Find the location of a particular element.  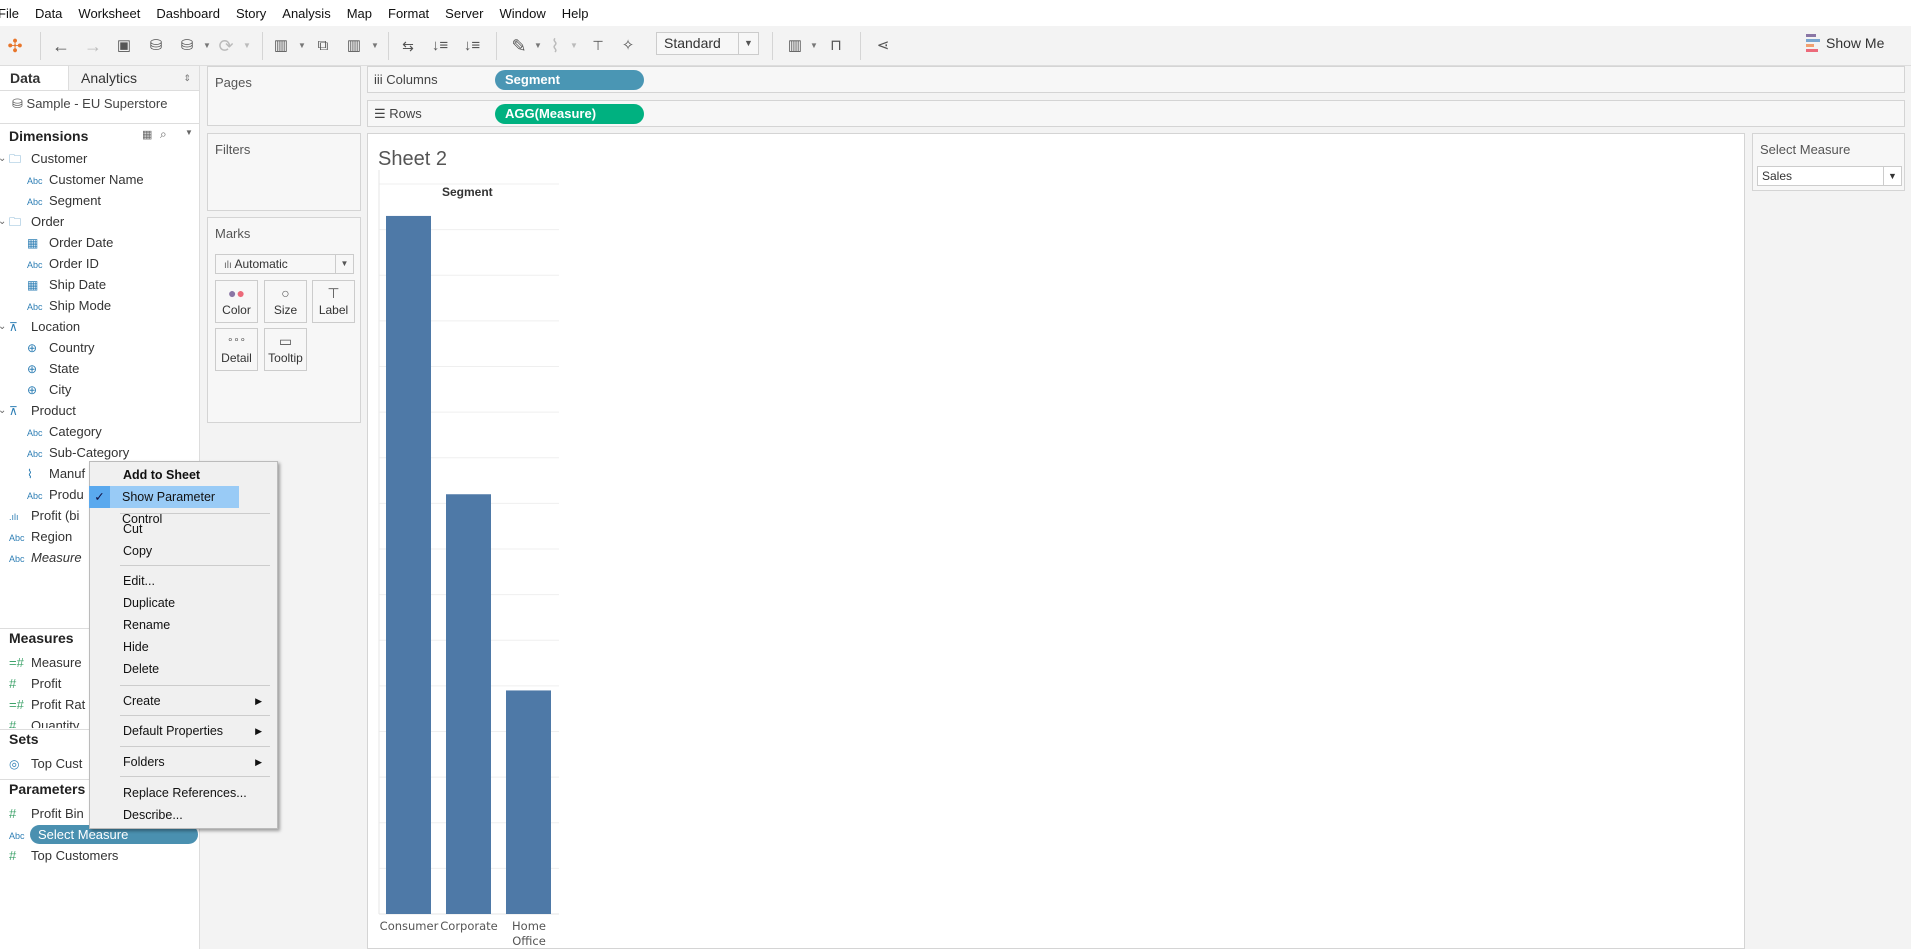

menu-dashboard: Dashboard is located at coordinates (188, 13).